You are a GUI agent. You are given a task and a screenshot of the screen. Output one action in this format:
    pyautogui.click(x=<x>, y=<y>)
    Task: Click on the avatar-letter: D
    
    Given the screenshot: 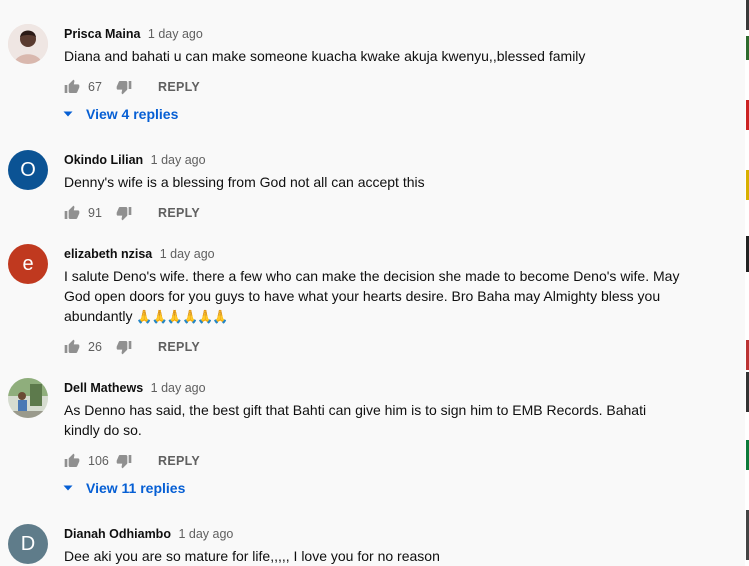 What is the action you would take?
    pyautogui.click(x=28, y=543)
    